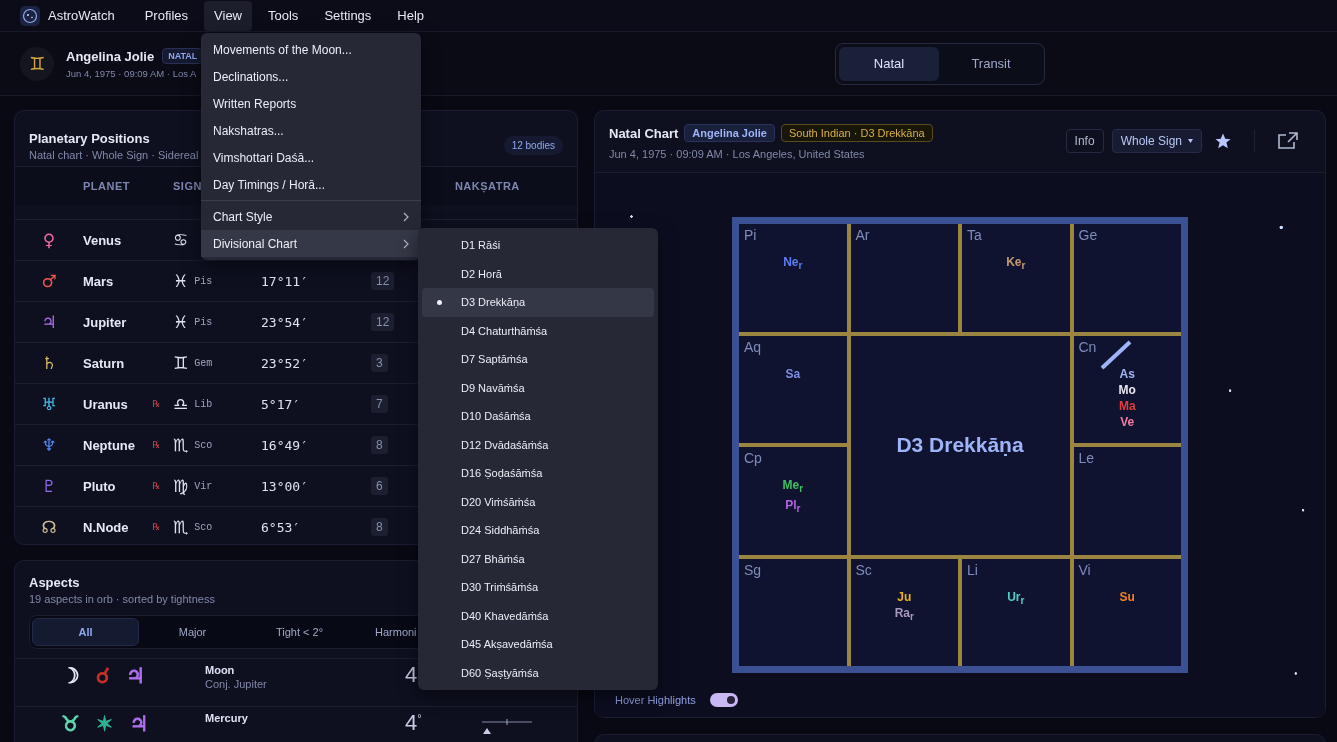  I want to click on planet-glyph: ♇, so click(49, 486).